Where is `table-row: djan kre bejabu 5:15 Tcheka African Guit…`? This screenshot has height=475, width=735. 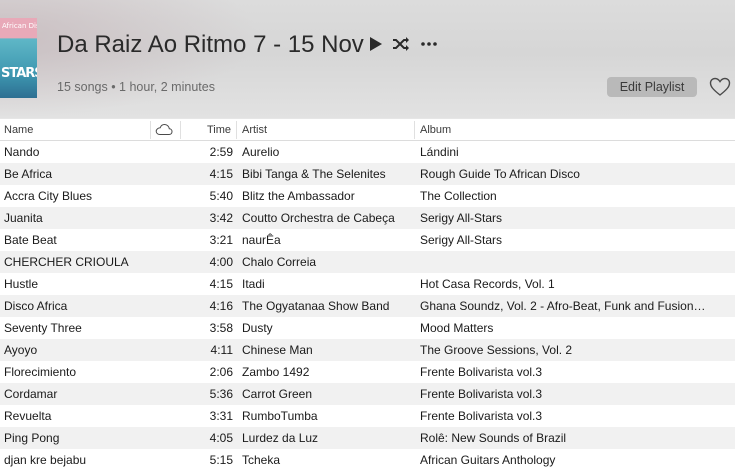
table-row: djan kre bejabu 5:15 Tcheka African Guit… is located at coordinates (367, 460).